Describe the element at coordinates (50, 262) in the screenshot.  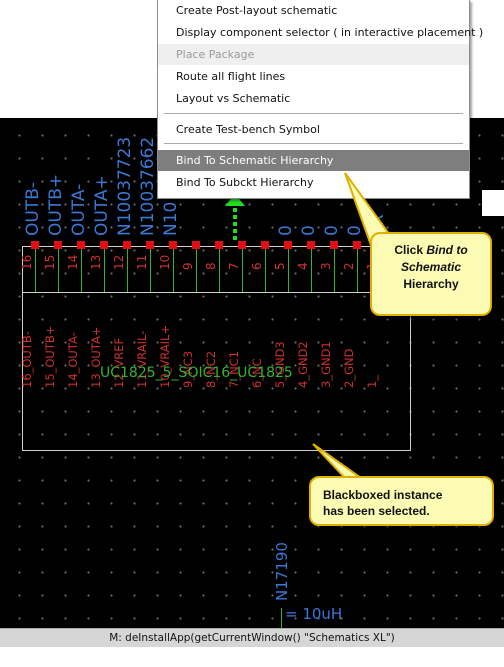
I see `pin-number: 15` at that location.